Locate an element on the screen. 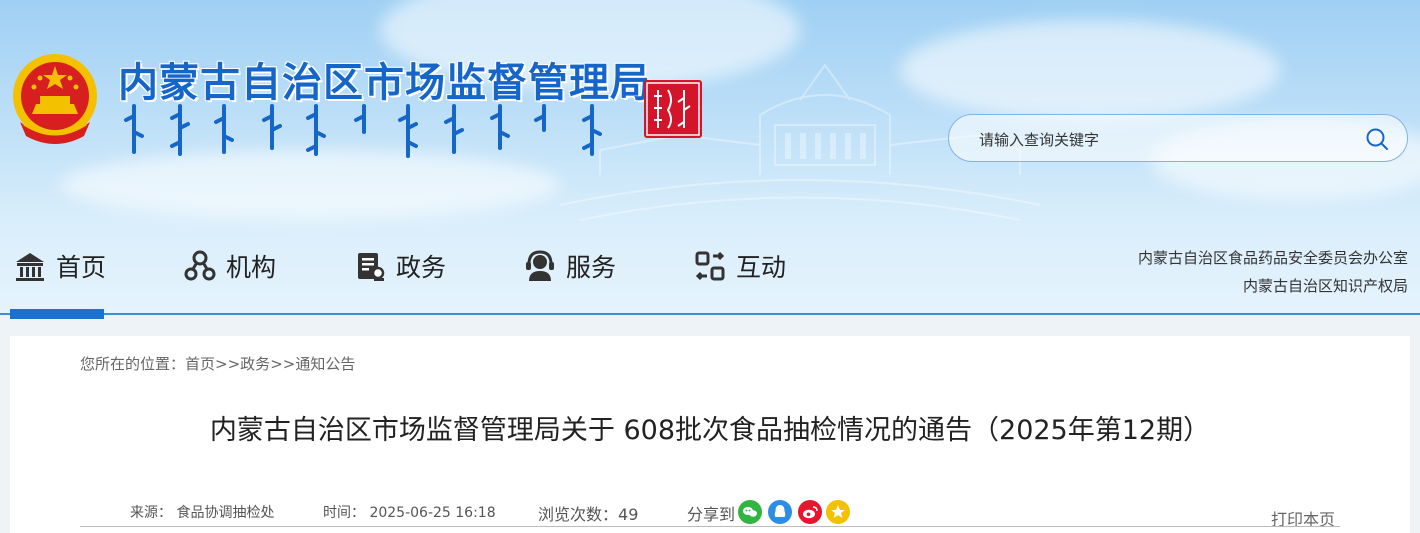 This screenshot has width=1420, height=533. source-label: 来源： is located at coordinates (151, 513).